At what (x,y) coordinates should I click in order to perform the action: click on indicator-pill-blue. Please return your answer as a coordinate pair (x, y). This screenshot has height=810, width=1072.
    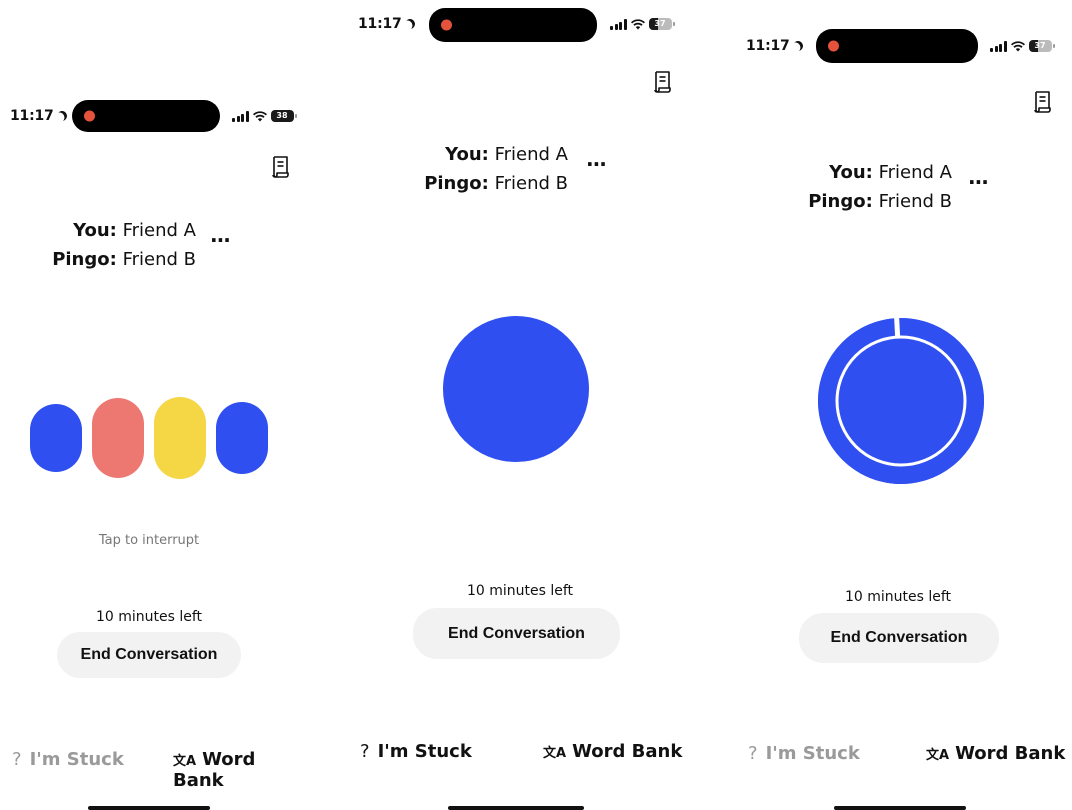
    Looking at the image, I should click on (56, 438).